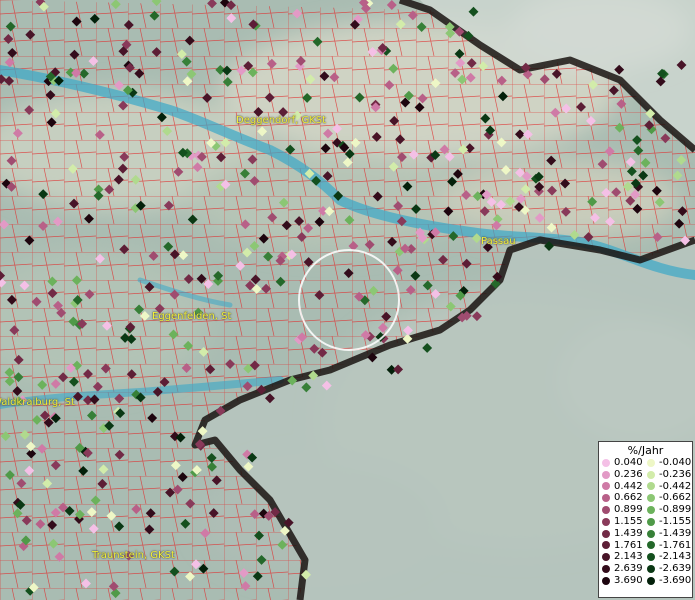  I want to click on legend-label: -2.143, so click(675, 557).